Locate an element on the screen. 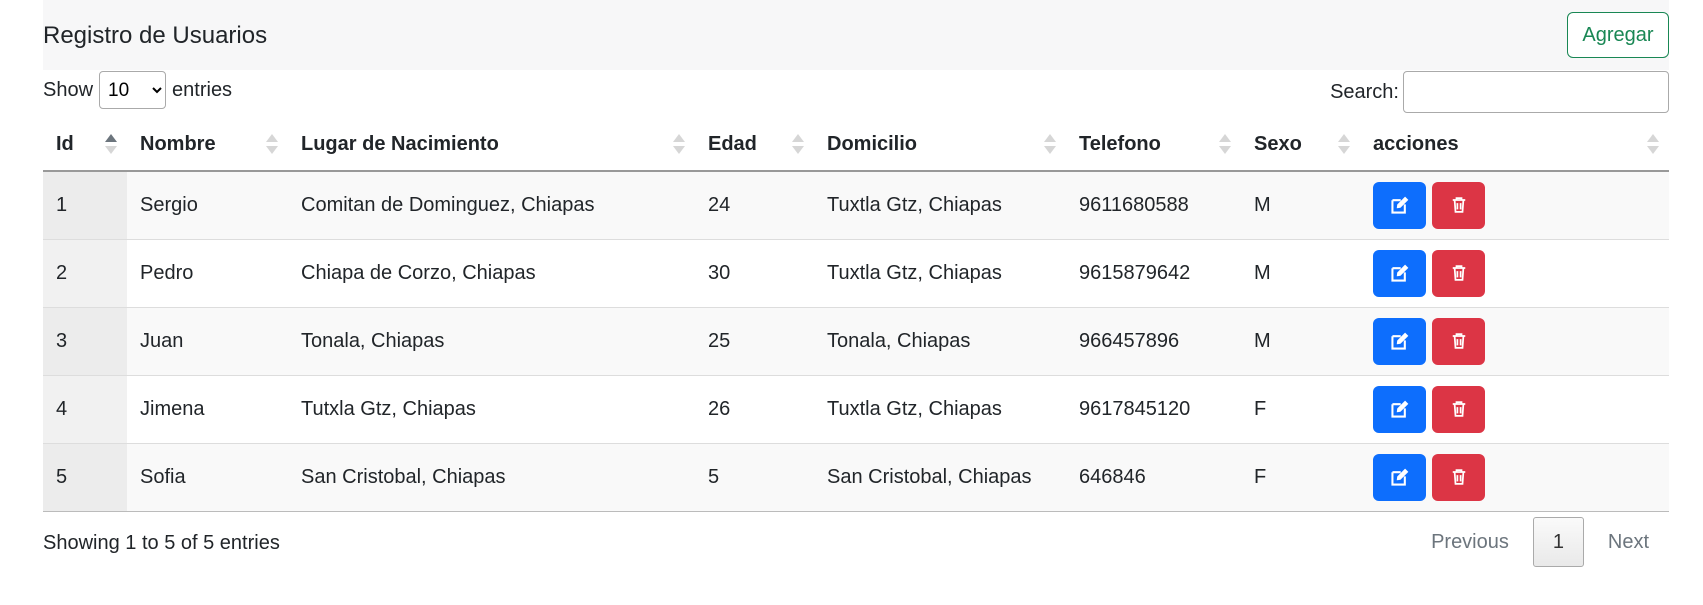 Image resolution: width=1703 pixels, height=605 pixels. column-header-sexo: Sexo is located at coordinates (1300, 145).